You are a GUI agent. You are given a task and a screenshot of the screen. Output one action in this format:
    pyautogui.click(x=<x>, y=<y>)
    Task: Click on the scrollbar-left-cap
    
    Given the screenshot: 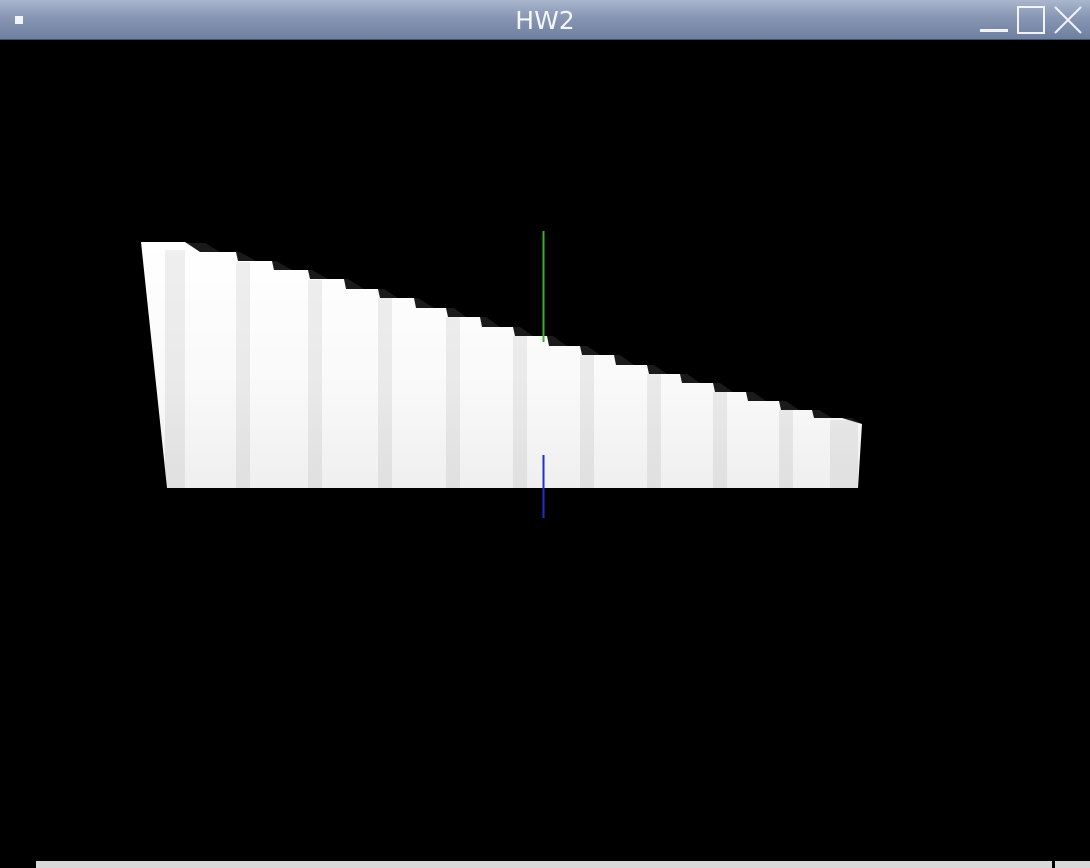 What is the action you would take?
    pyautogui.click(x=17, y=864)
    